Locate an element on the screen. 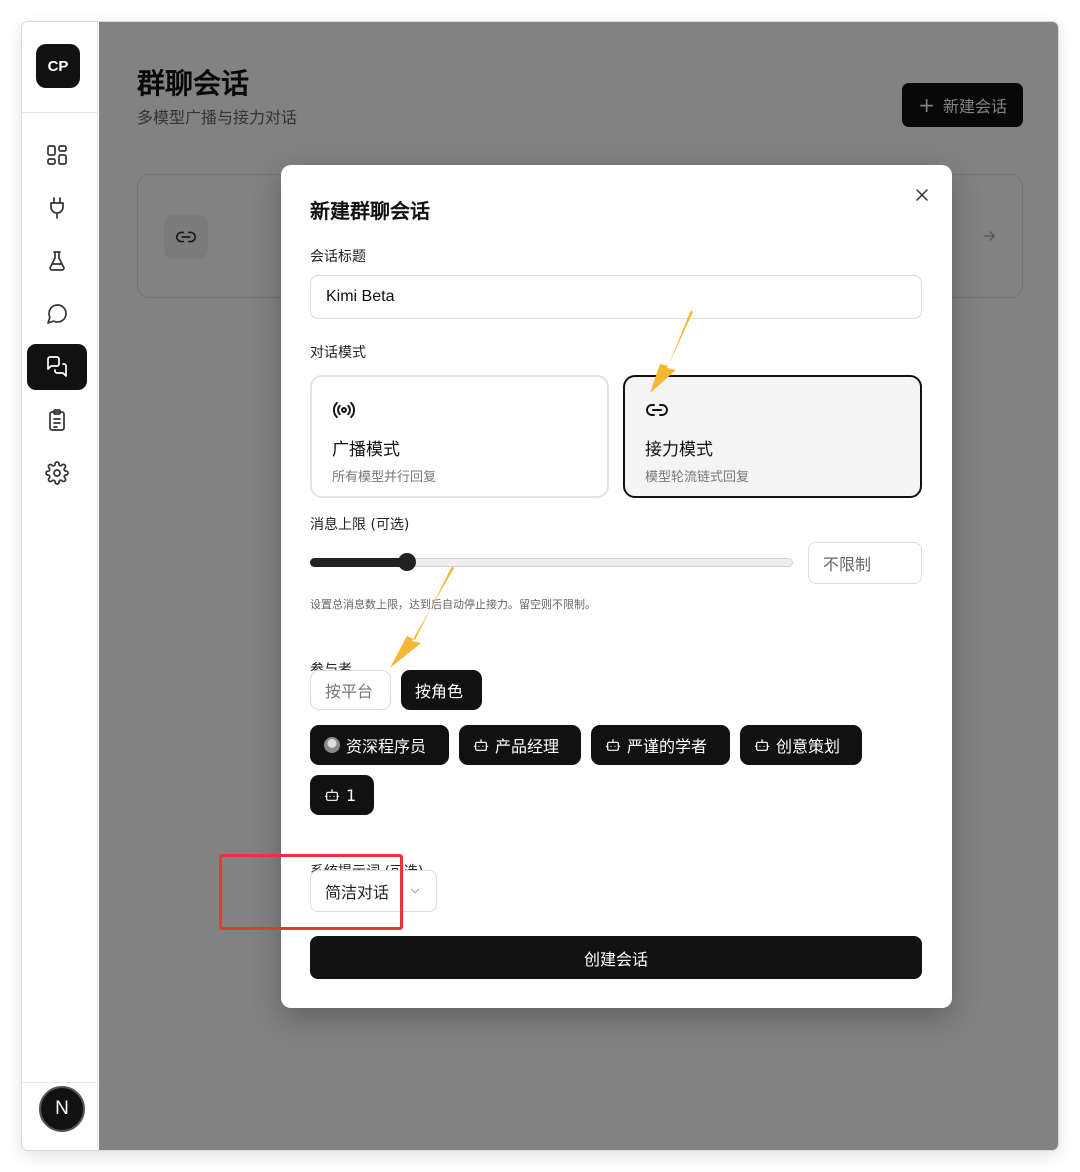 The image size is (1080, 1172). session-title-label: 会话标题 is located at coordinates (338, 257).